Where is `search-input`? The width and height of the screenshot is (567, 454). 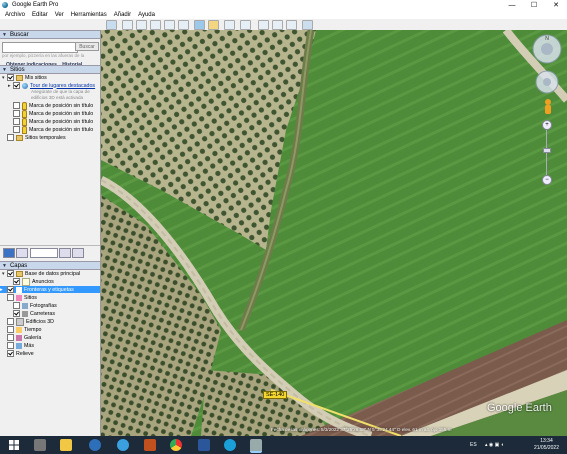 search-input is located at coordinates (40, 47).